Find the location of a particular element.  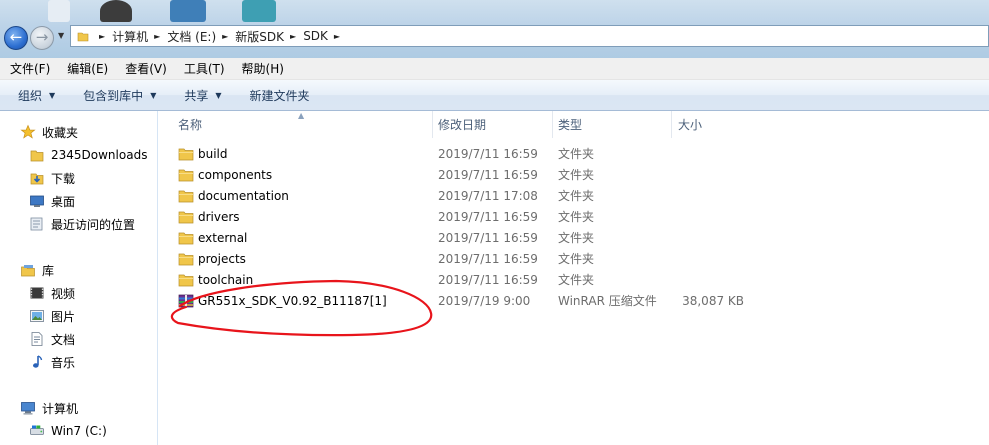

breadcrumb-computer: 计算机 is located at coordinates (130, 36).